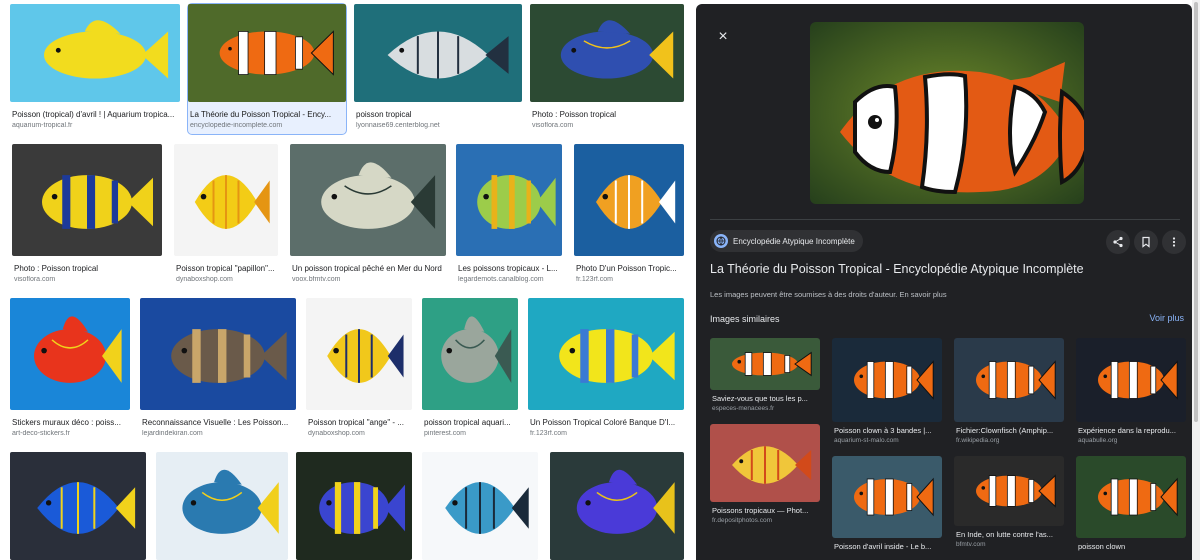 This screenshot has width=1200, height=560. What do you see at coordinates (438, 114) in the screenshot?
I see `result-caption: poisson tropical` at bounding box center [438, 114].